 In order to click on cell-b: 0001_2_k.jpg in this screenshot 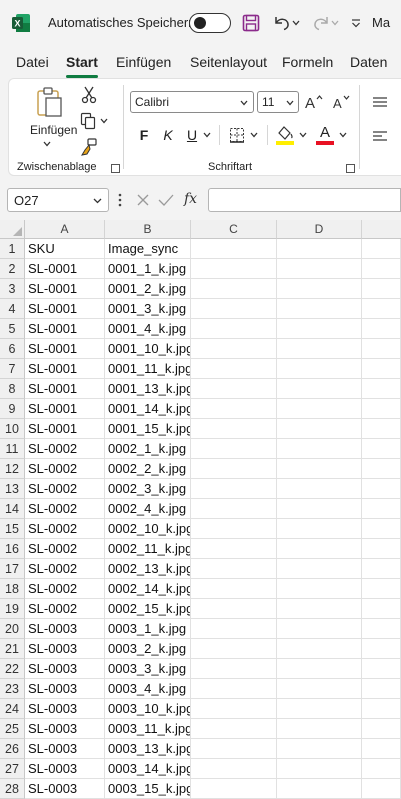, I will do `click(148, 289)`.